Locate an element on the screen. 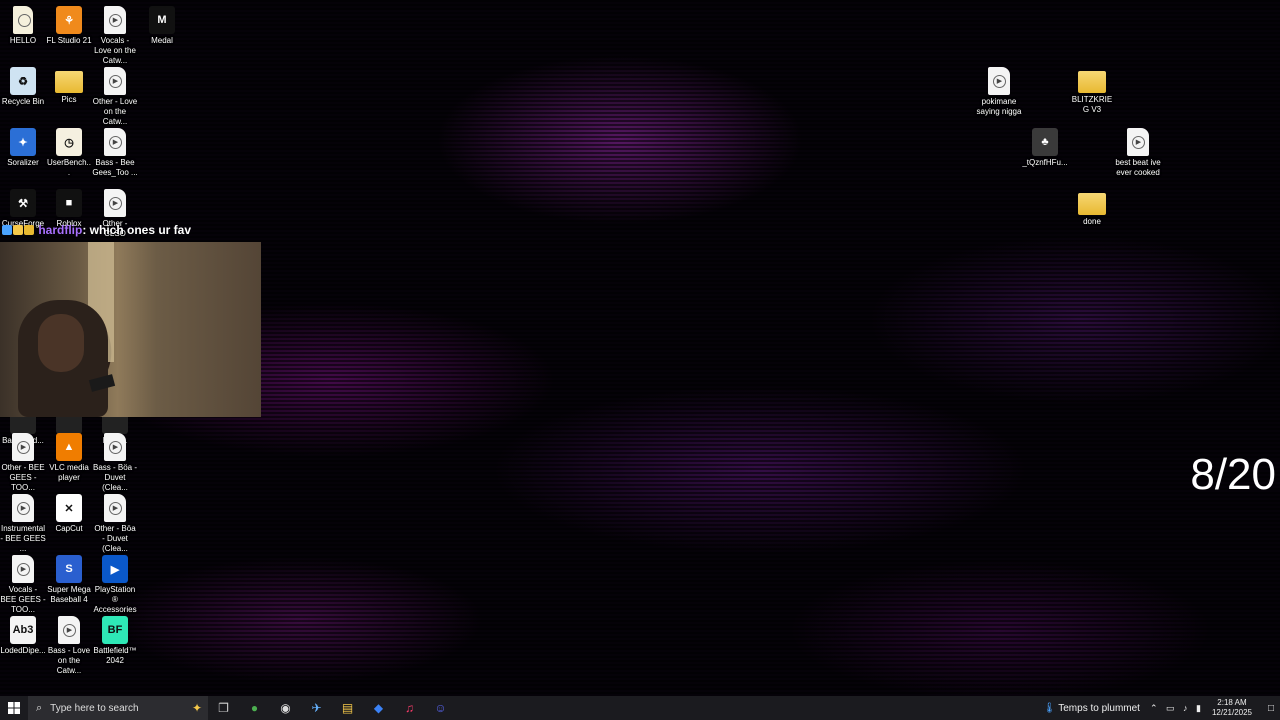 The height and width of the screenshot is (720, 1280). desktop-icon: ♻ Recycle Bin is located at coordinates (23, 87).